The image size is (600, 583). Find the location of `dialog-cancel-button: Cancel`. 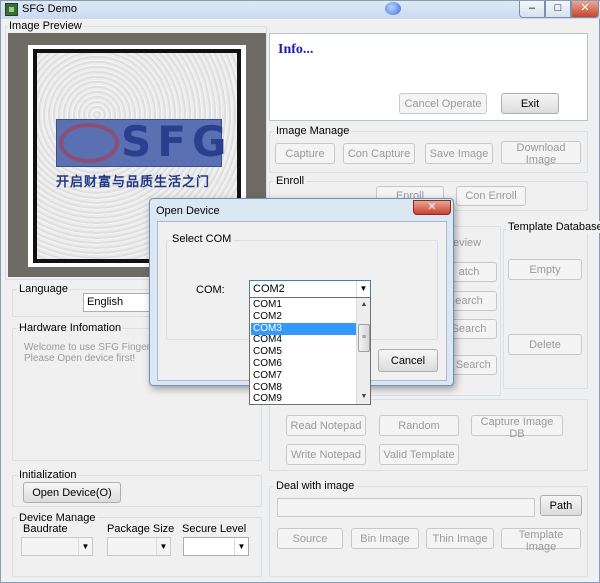

dialog-cancel-button: Cancel is located at coordinates (408, 360).